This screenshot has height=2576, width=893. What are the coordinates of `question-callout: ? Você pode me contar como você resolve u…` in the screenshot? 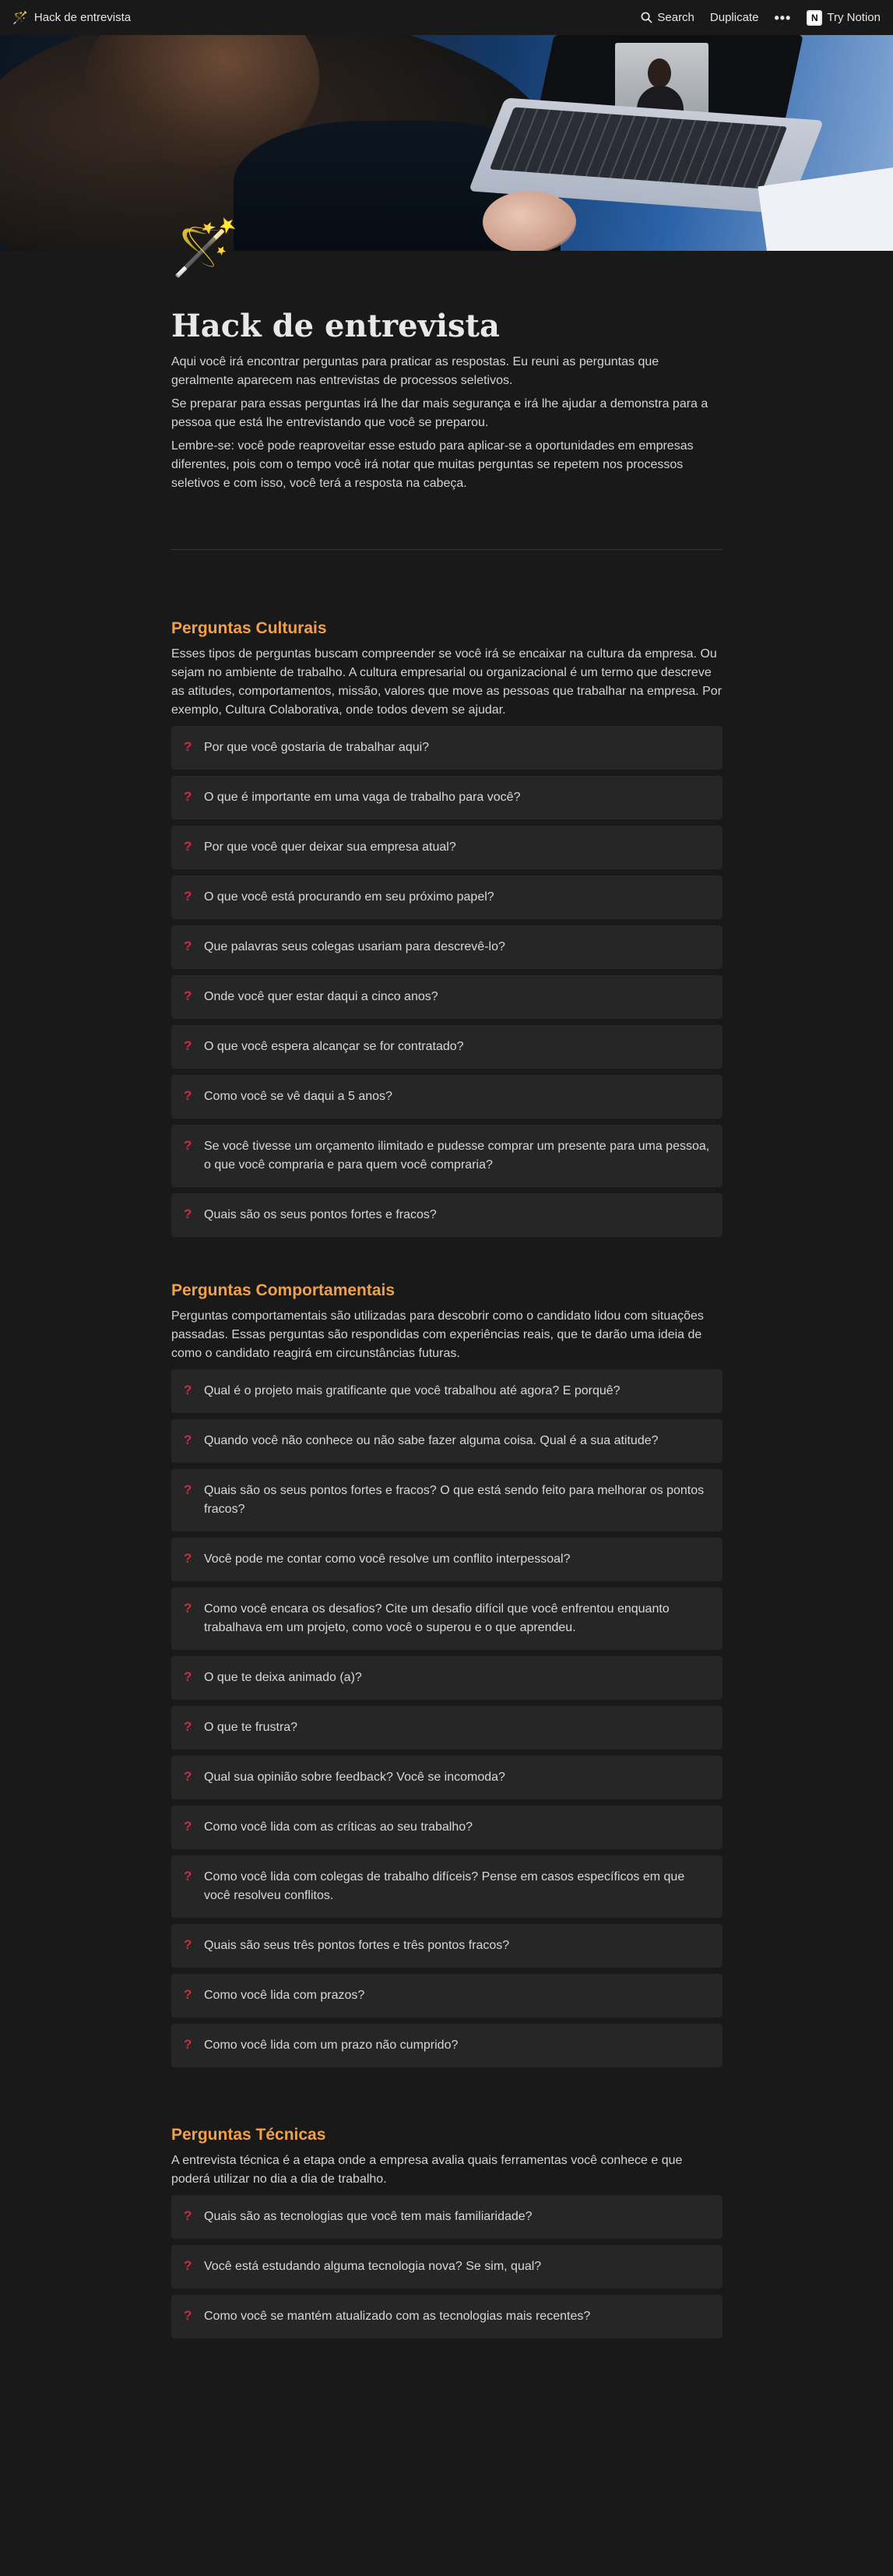 It's located at (446, 1559).